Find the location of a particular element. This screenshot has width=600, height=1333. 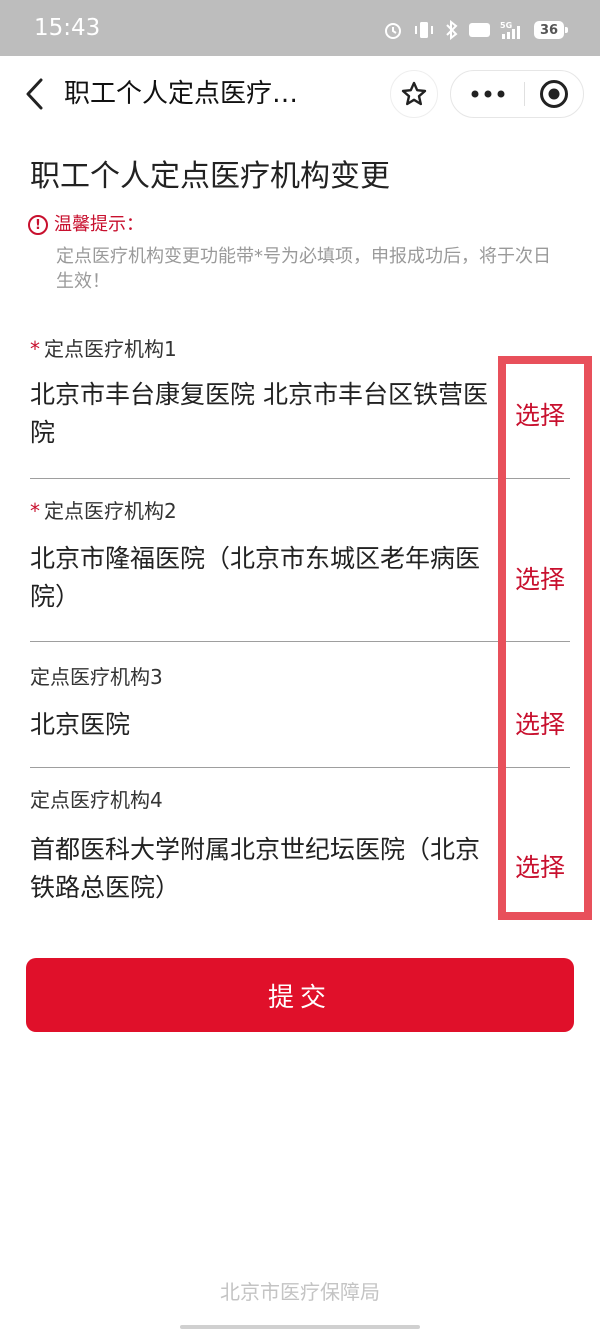

star-icon is located at coordinates (414, 94).